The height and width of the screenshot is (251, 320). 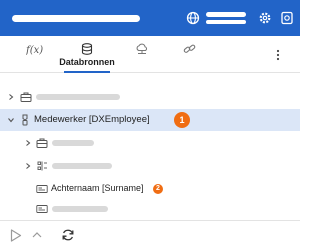 What do you see at coordinates (87, 62) in the screenshot?
I see `tab-databronnen-label: Databronnen` at bounding box center [87, 62].